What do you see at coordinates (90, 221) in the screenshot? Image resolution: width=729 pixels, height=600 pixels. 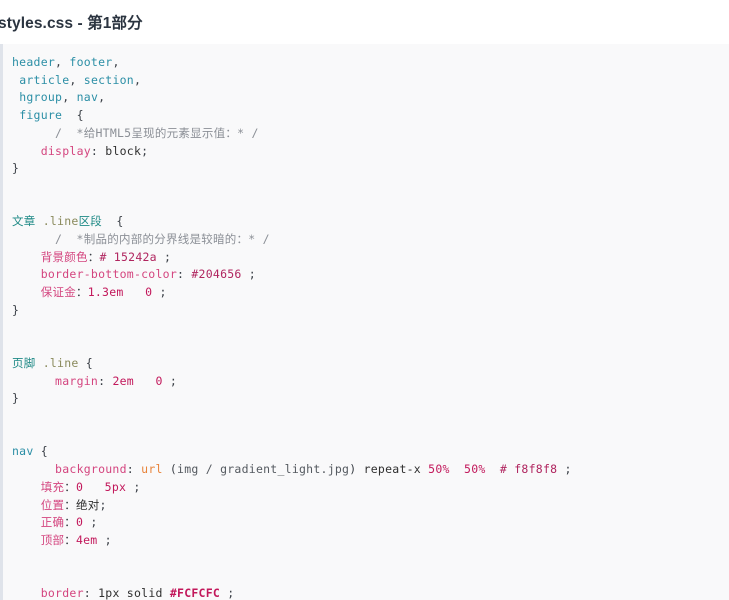 I see `code-token: 区段` at bounding box center [90, 221].